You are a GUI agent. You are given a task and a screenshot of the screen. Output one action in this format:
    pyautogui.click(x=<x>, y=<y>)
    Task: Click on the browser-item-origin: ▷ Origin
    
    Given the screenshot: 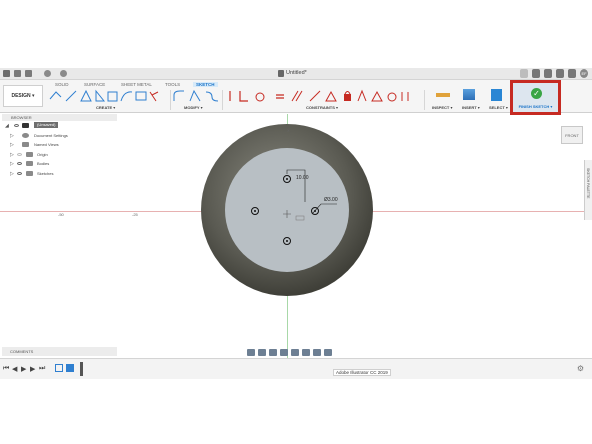 What is the action you would take?
    pyautogui.click(x=59, y=155)
    